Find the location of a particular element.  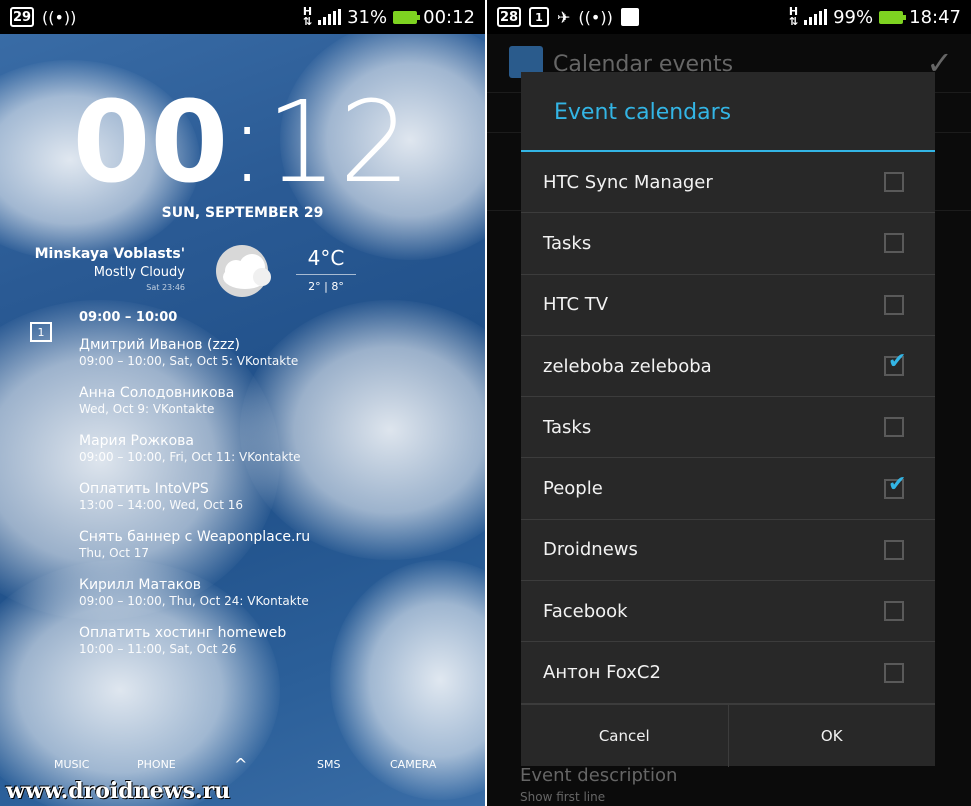

event-header: 09:00 – 10:00 is located at coordinates (128, 317).